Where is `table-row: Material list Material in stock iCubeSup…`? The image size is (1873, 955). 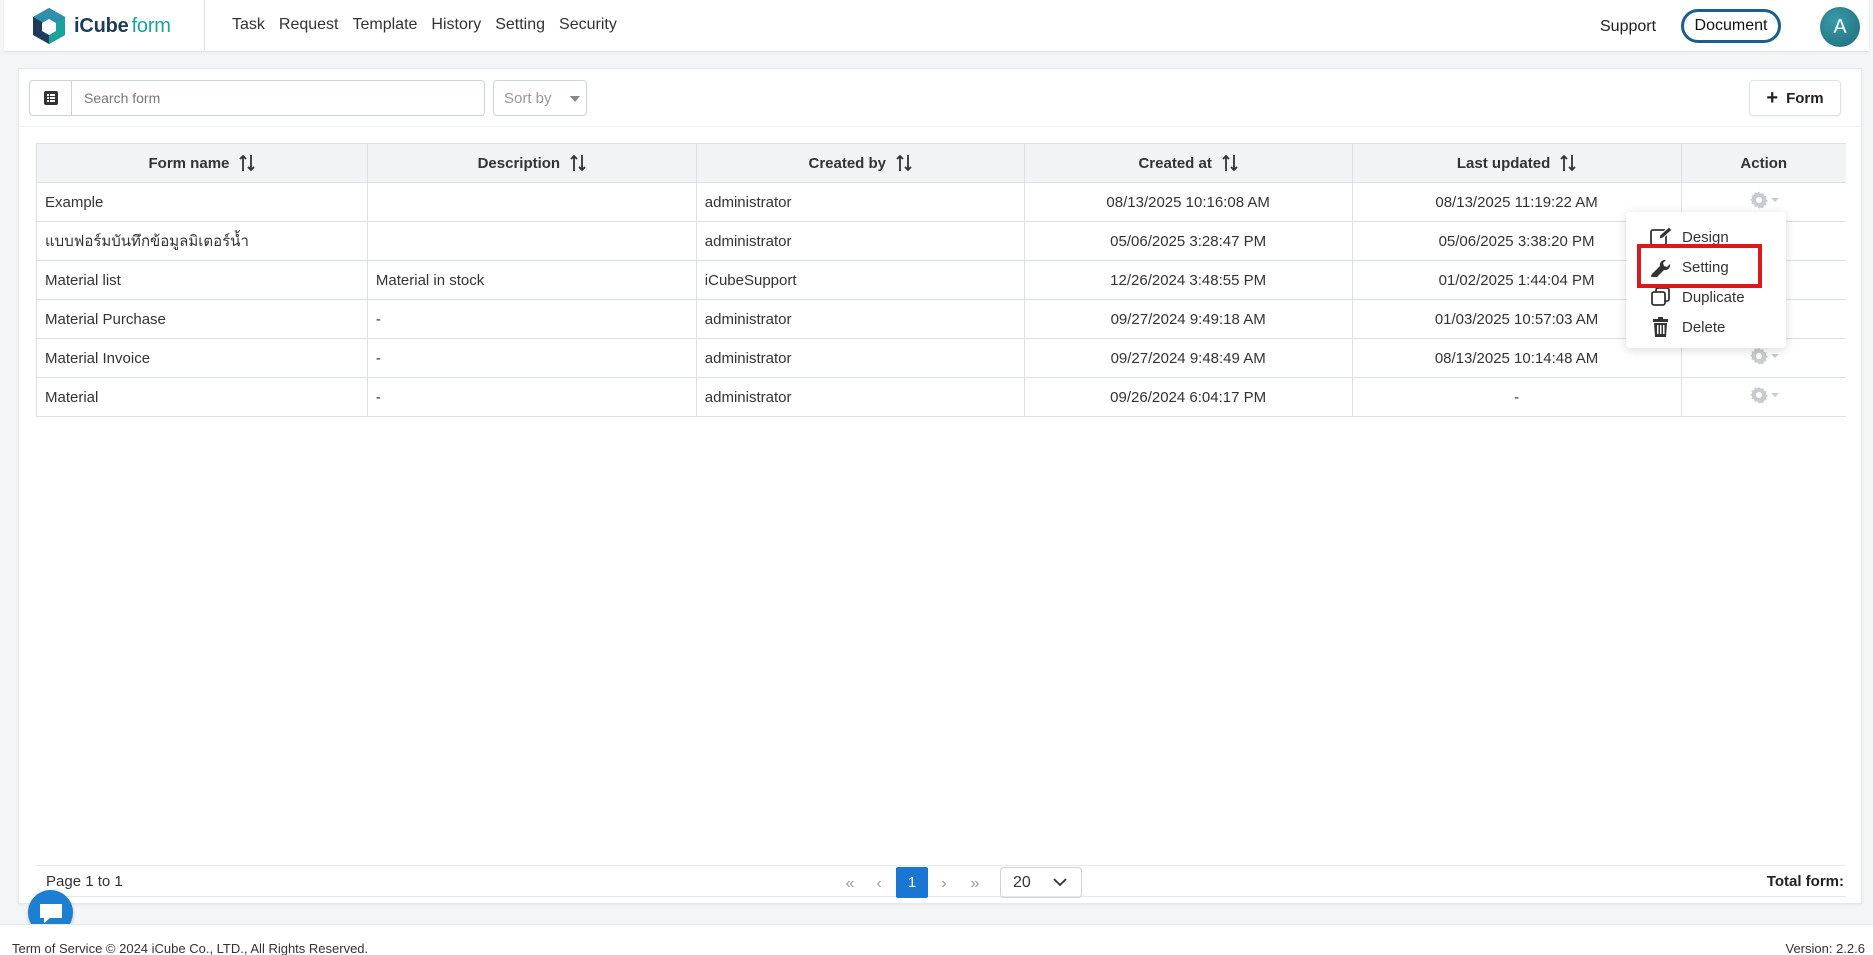
table-row: Material list Material in stock iCubeSup… is located at coordinates (941, 280).